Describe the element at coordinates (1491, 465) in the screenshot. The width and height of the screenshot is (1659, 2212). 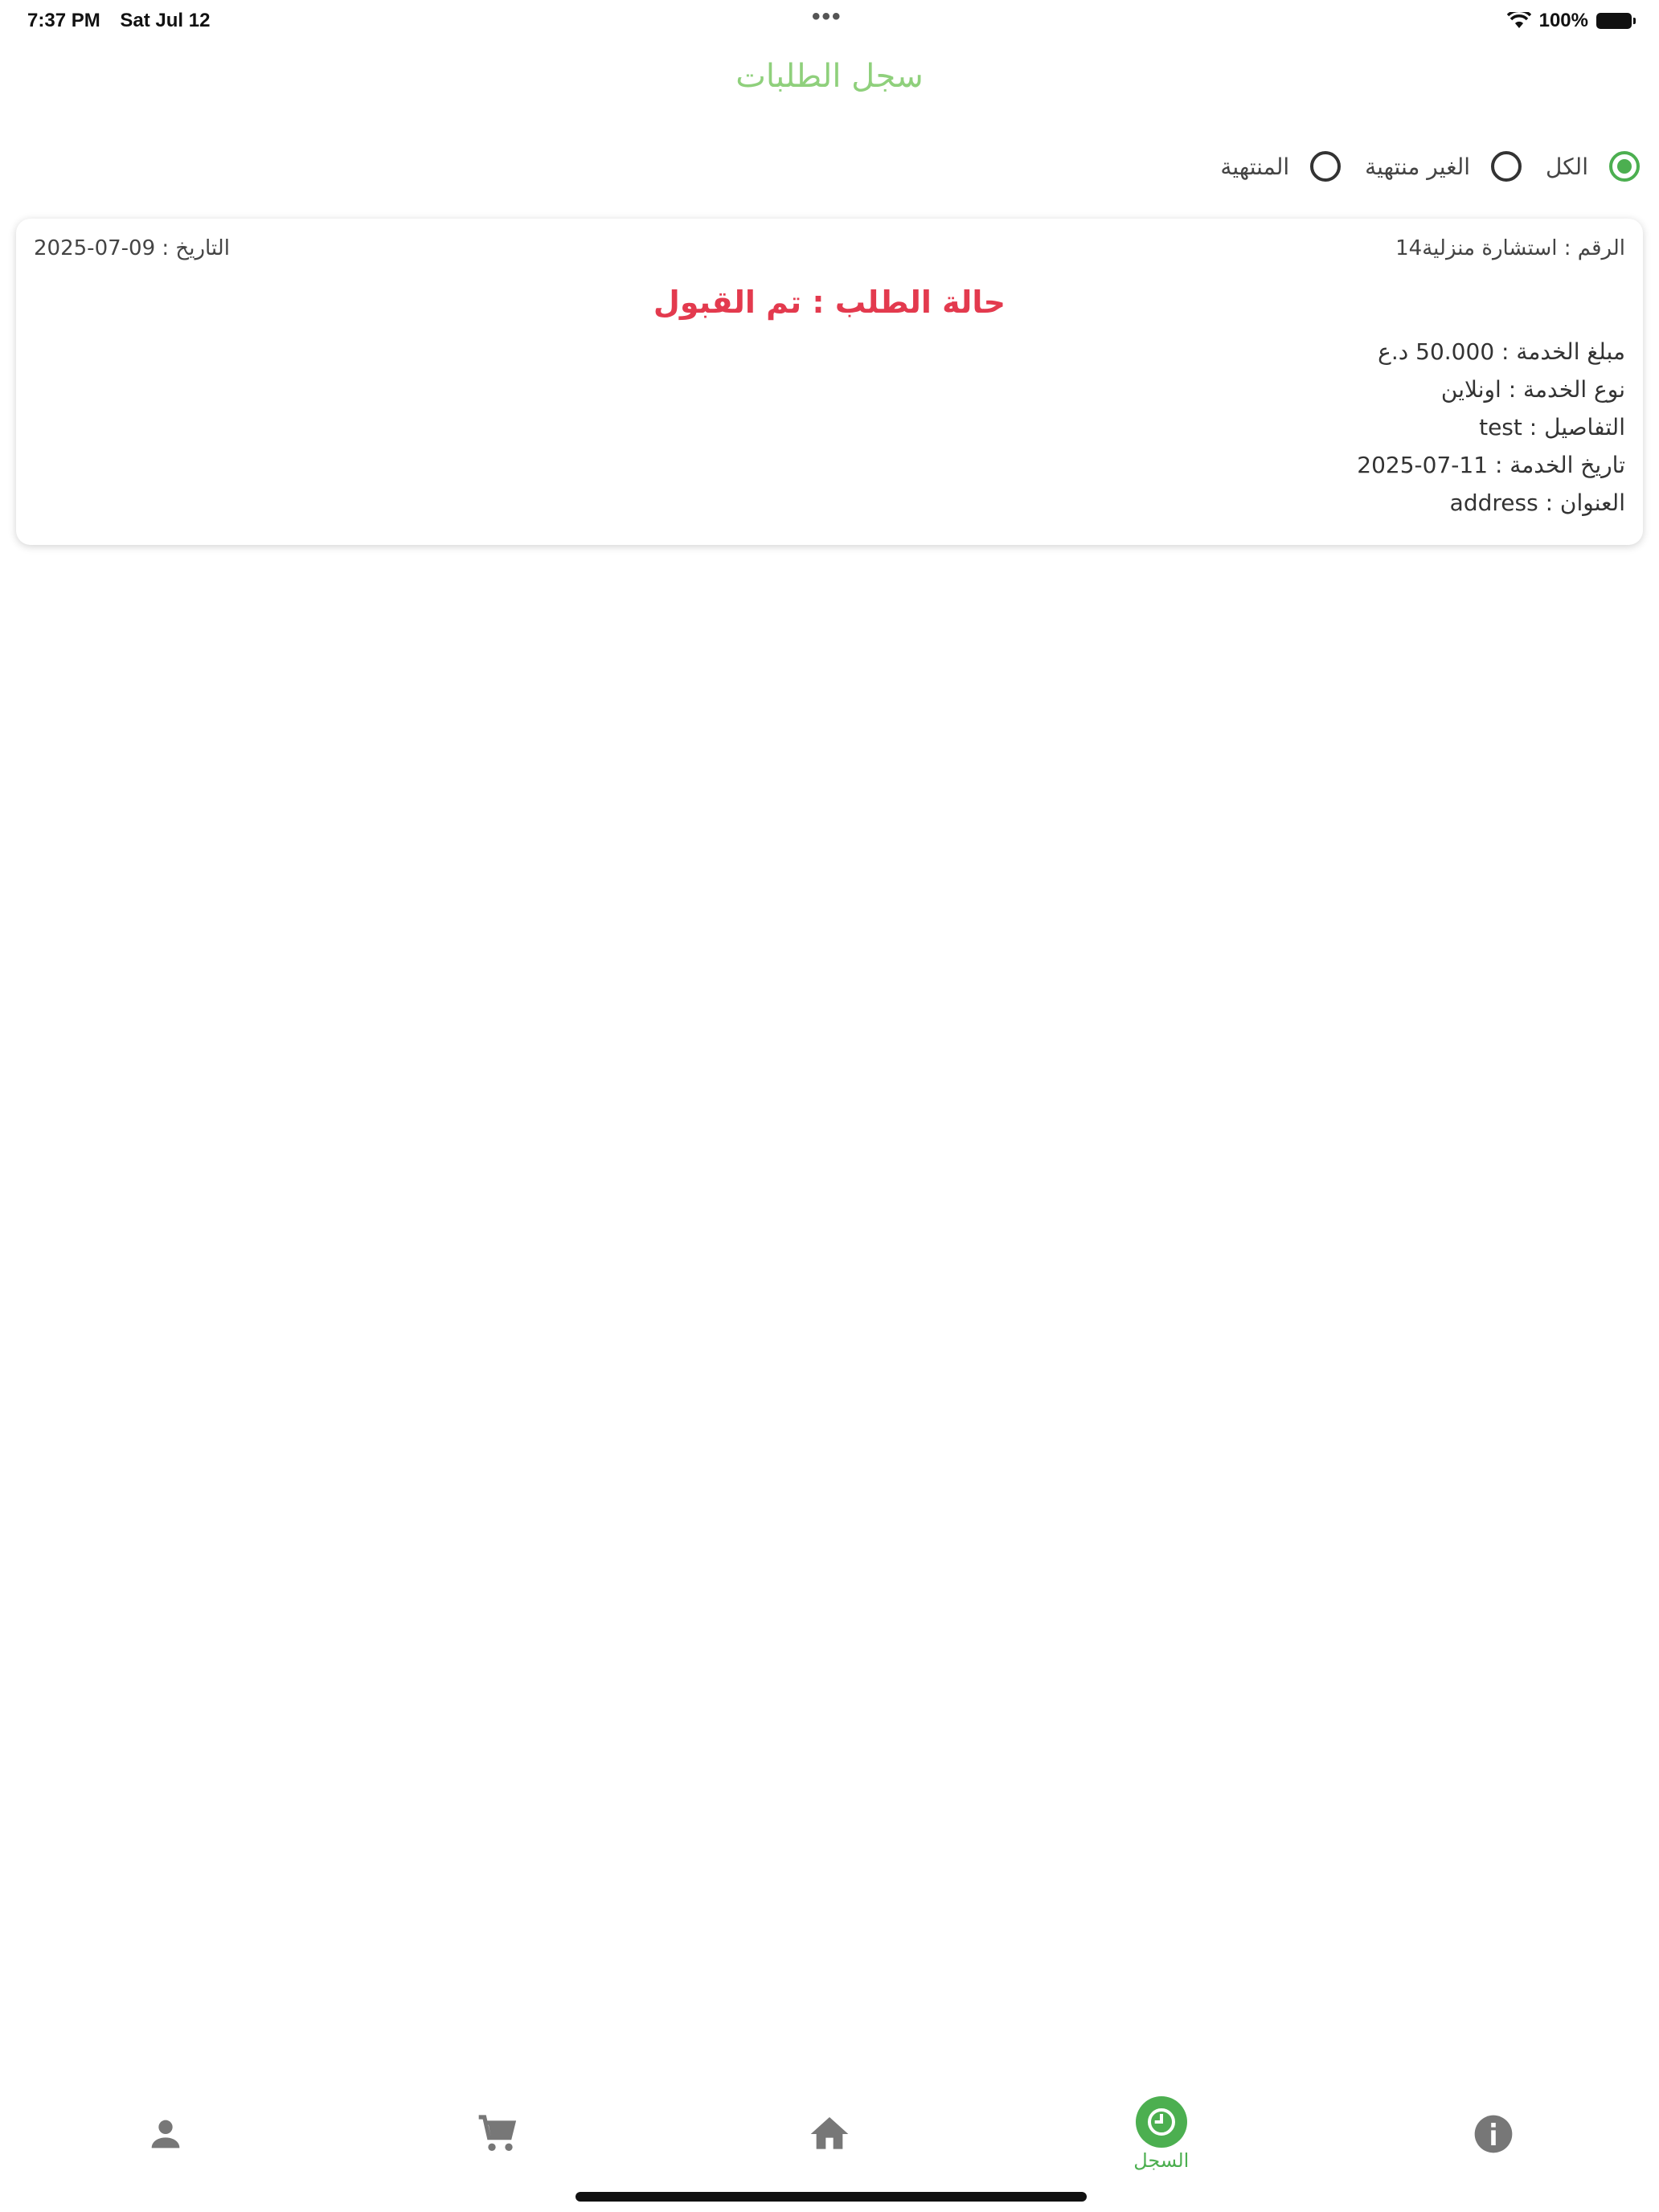
I see `service-date: تاريخ الخدمة : 11-07-2025` at that location.